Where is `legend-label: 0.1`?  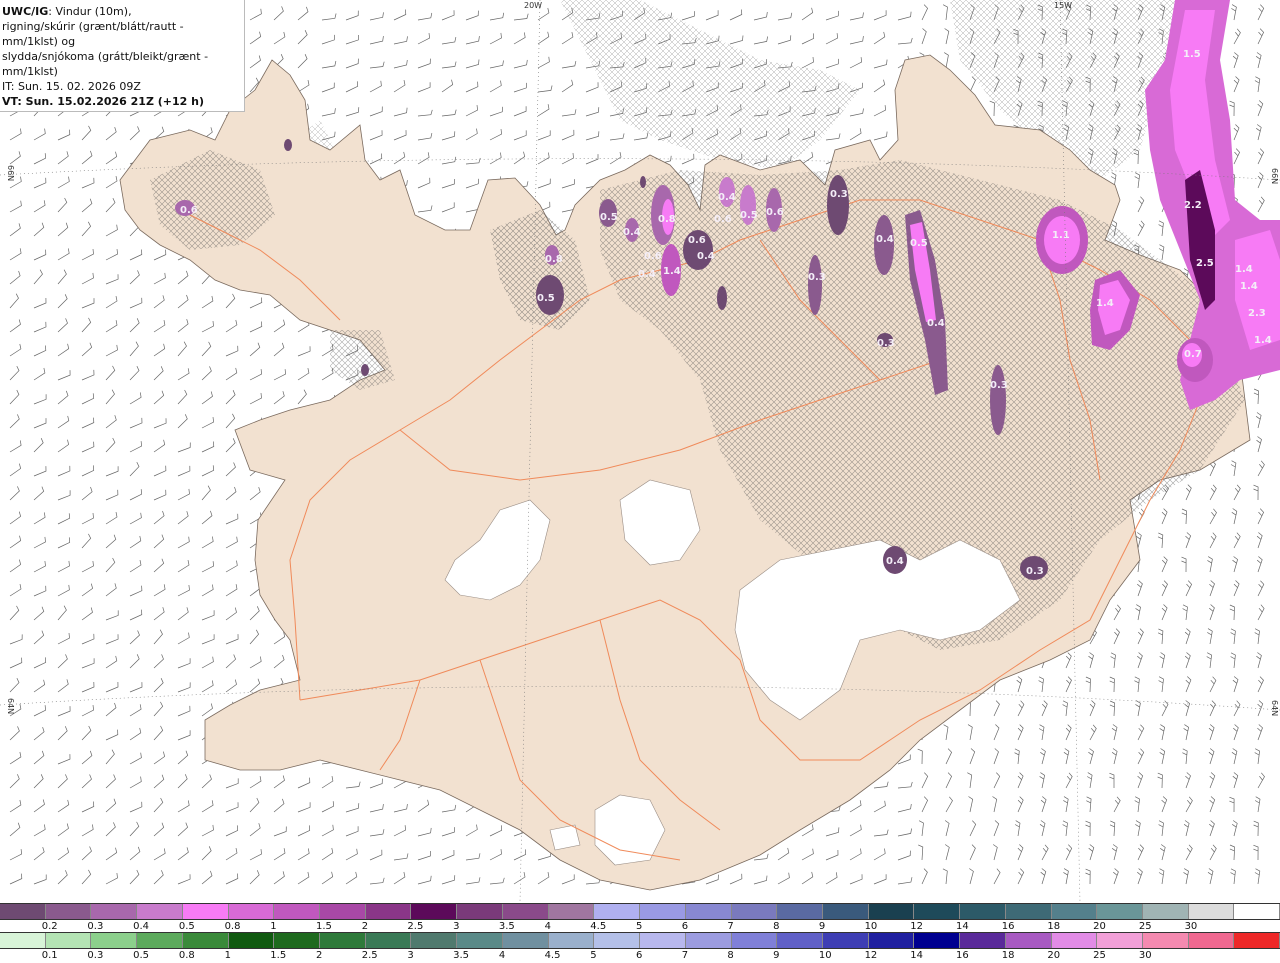
legend-label: 0.1 is located at coordinates (49, 955).